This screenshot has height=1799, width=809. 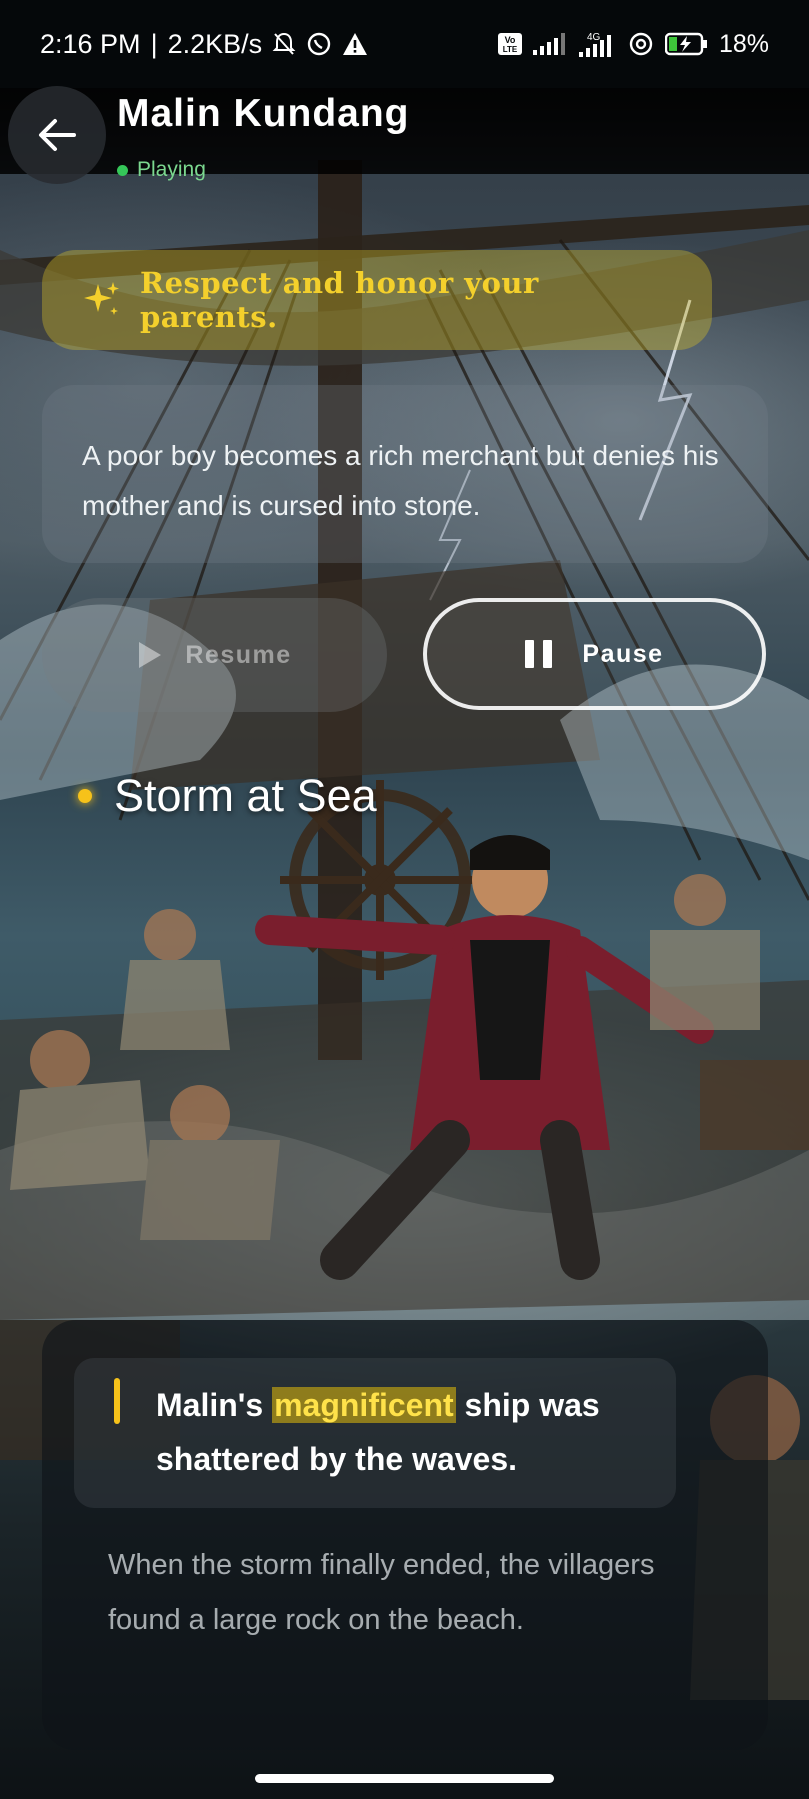 What do you see at coordinates (743, 43) in the screenshot?
I see `battery-percent: 18%` at bounding box center [743, 43].